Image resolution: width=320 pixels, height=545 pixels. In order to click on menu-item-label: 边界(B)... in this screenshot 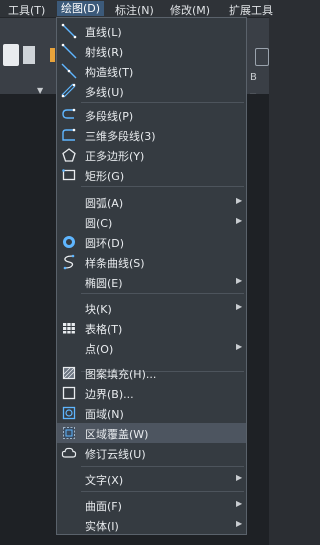, I will do `click(109, 394)`.